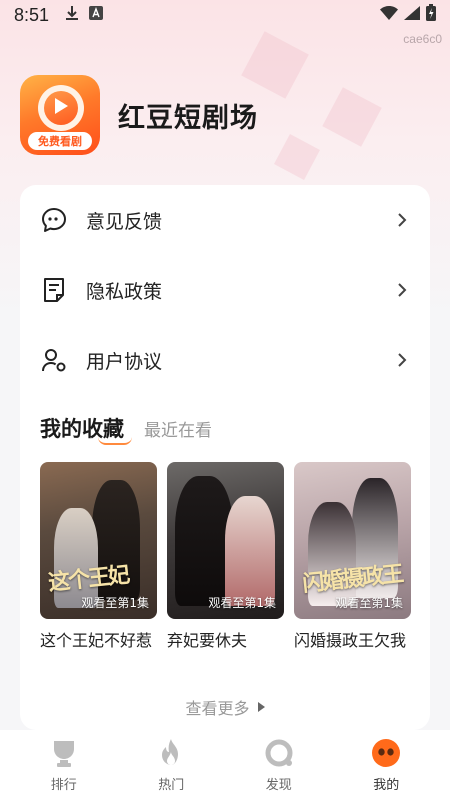 Image resolution: width=450 pixels, height=800 pixels. Describe the element at coordinates (412, 15) in the screenshot. I see `signal-icon` at that location.